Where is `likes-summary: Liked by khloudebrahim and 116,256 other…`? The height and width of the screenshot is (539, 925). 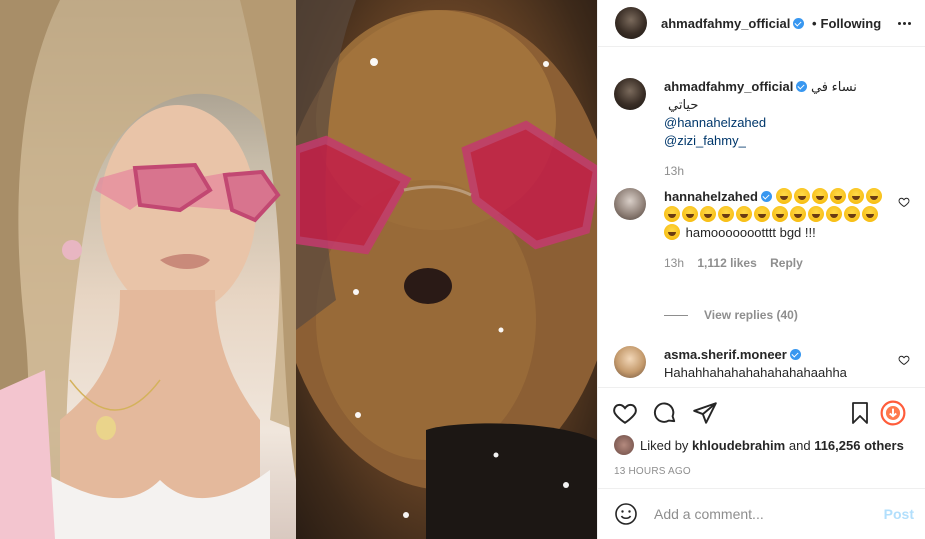
likes-summary: Liked by khloudebrahim and 116,256 other… is located at coordinates (759, 445).